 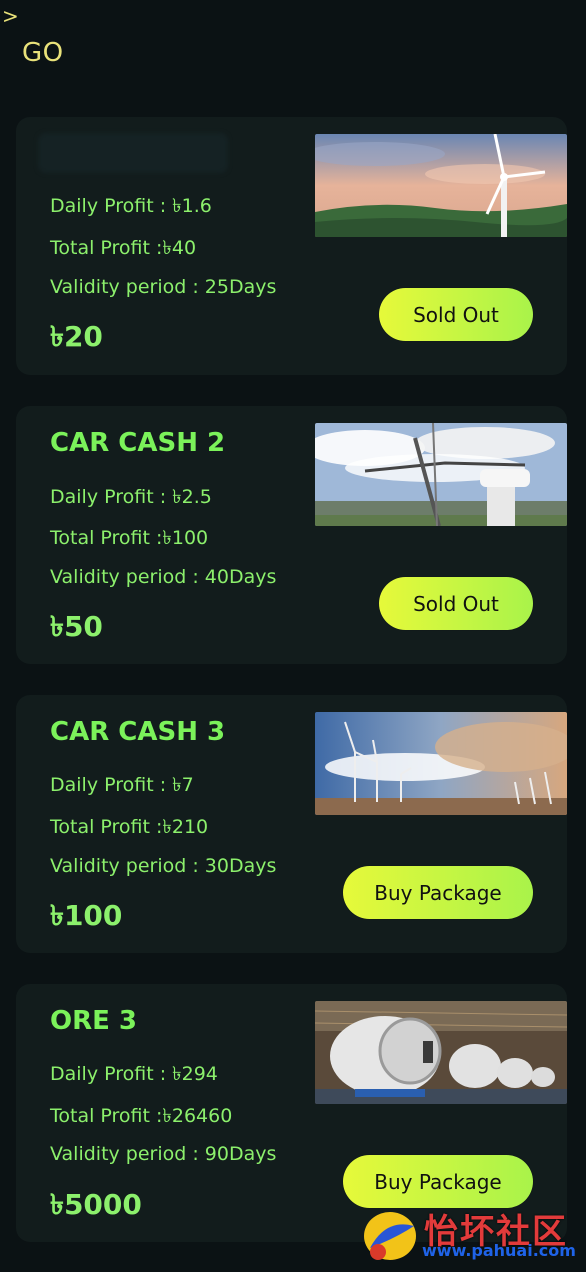 What do you see at coordinates (86, 915) in the screenshot?
I see `package-price: ৳100` at bounding box center [86, 915].